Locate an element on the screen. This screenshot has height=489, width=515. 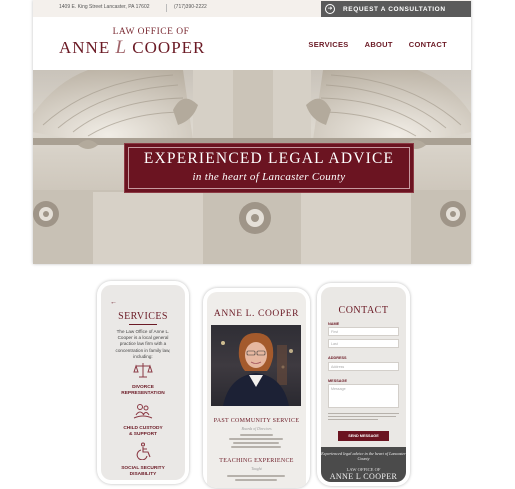
service-custody: CHILD CUSTODY & SUPPORT is located at coordinates (143, 420).